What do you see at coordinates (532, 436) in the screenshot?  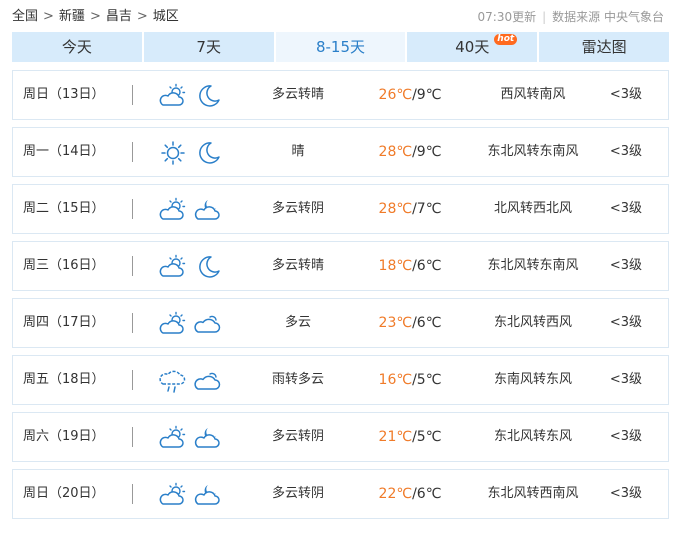 I see `wind-direction: 东北风转东风` at bounding box center [532, 436].